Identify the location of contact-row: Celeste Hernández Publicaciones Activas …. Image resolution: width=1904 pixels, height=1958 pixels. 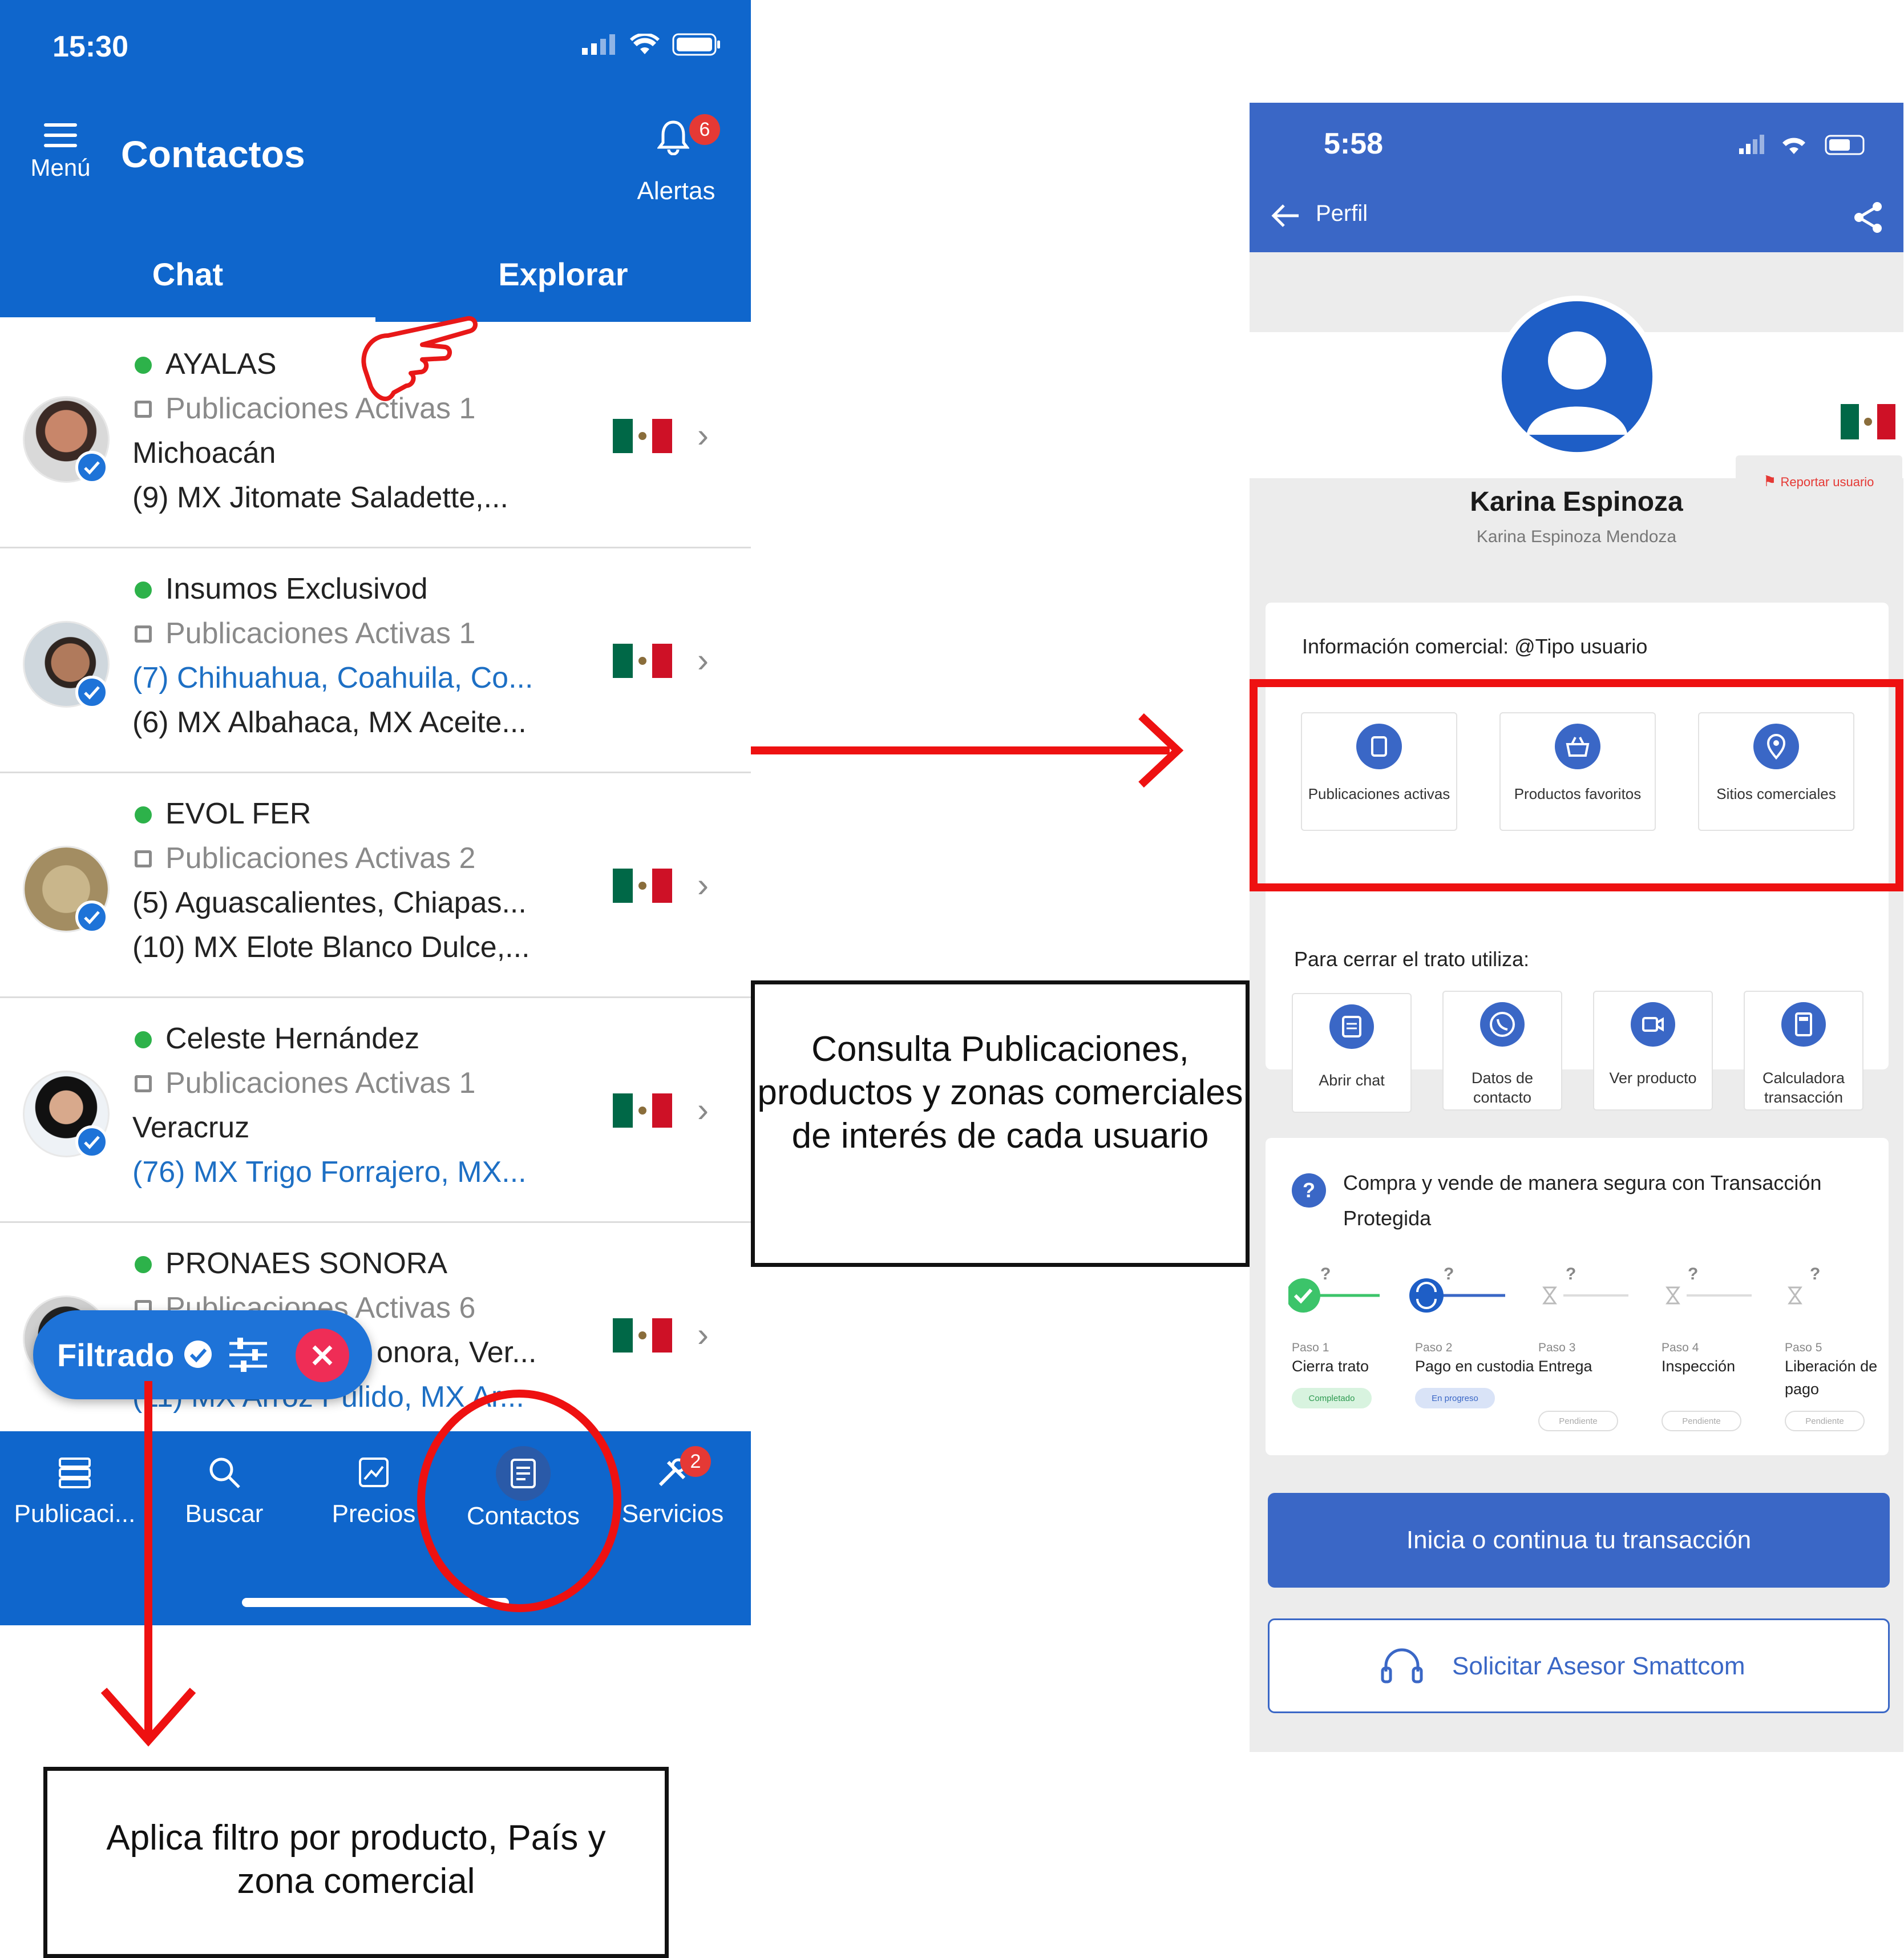
(375, 1111).